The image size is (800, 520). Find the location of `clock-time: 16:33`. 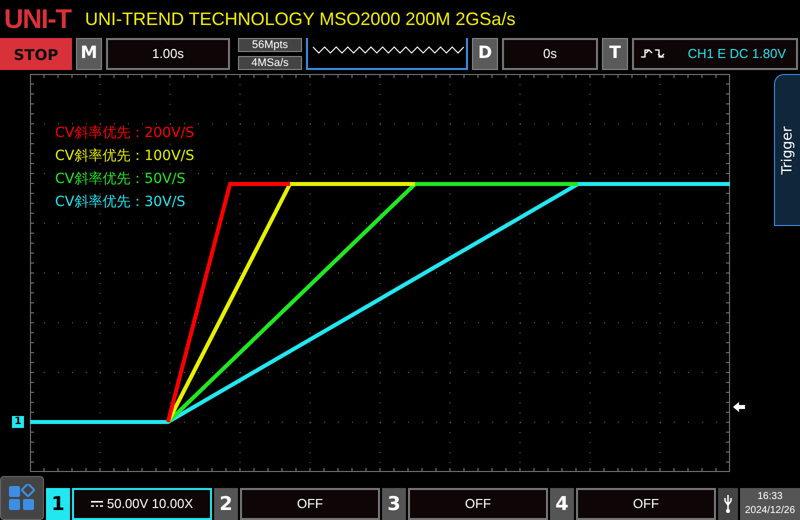

clock-time: 16:33 is located at coordinates (770, 497).